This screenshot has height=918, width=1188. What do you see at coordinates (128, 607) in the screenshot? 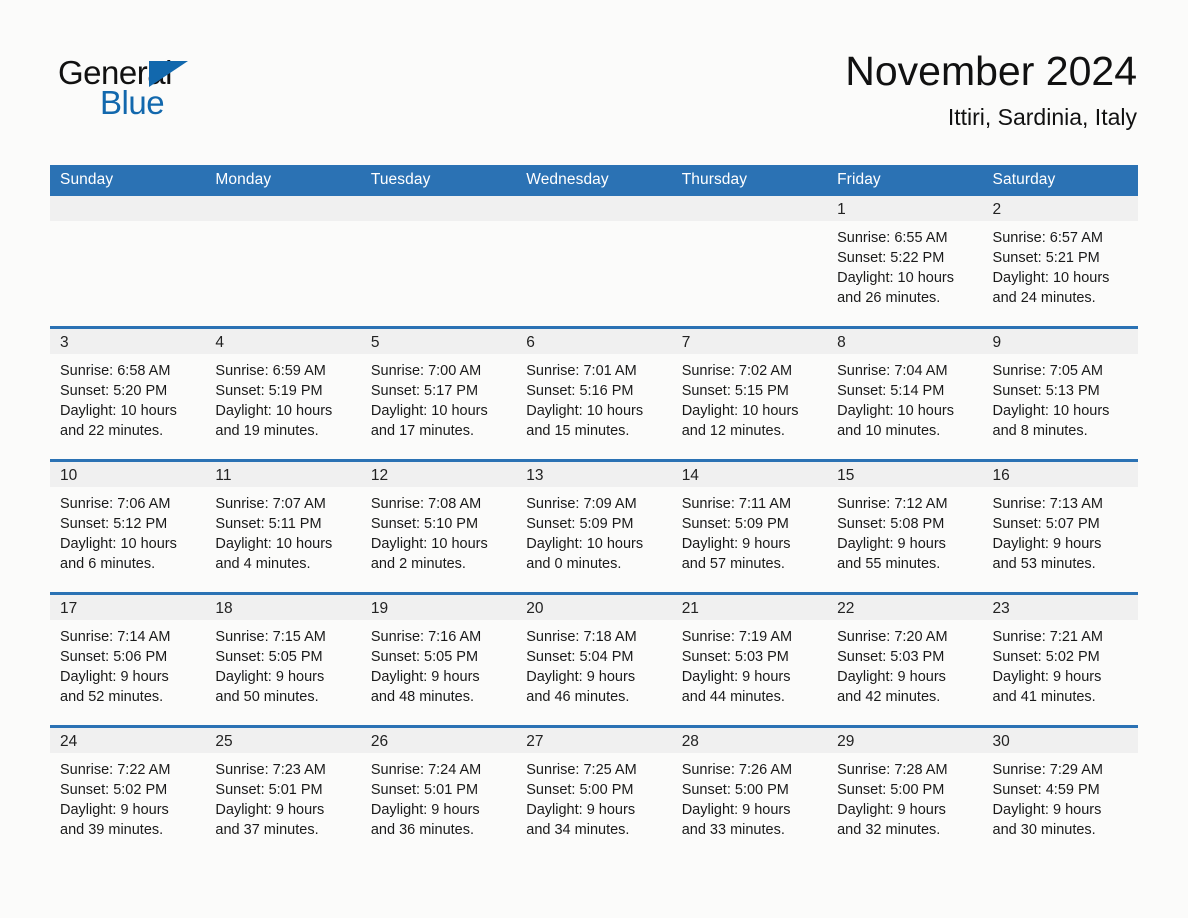
I see `day-number: 17` at bounding box center [128, 607].